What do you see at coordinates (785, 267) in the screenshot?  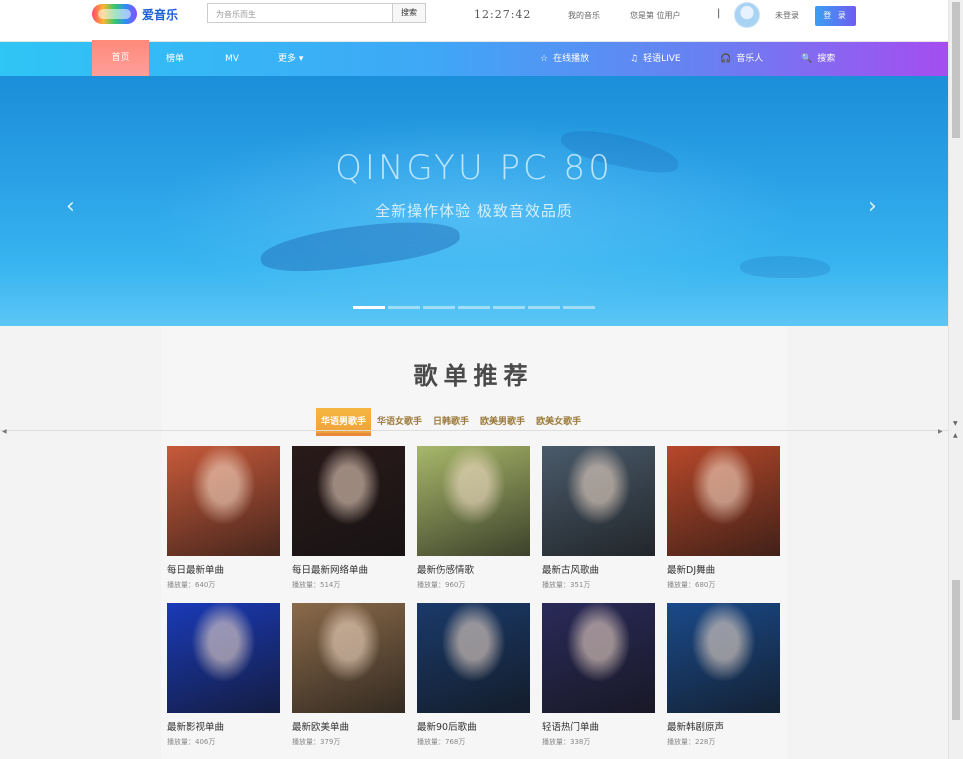 I see `whale-graphic` at bounding box center [785, 267].